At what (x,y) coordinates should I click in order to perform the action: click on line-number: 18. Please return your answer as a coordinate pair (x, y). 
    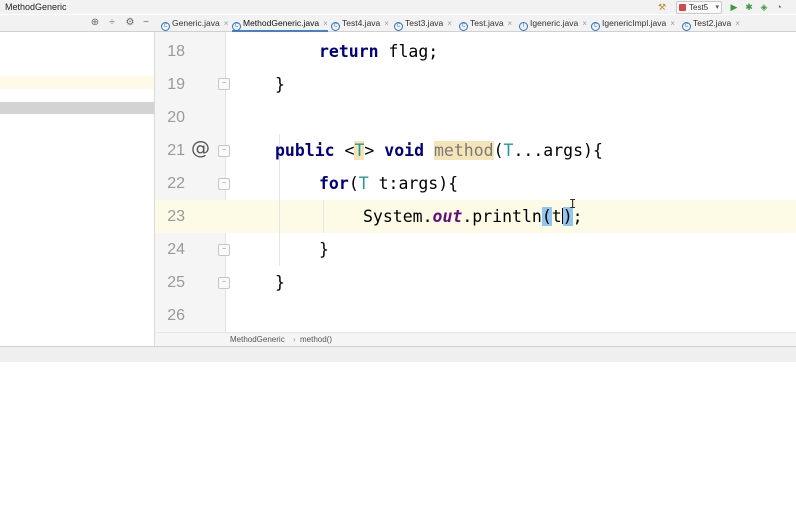
    Looking at the image, I should click on (176, 51).